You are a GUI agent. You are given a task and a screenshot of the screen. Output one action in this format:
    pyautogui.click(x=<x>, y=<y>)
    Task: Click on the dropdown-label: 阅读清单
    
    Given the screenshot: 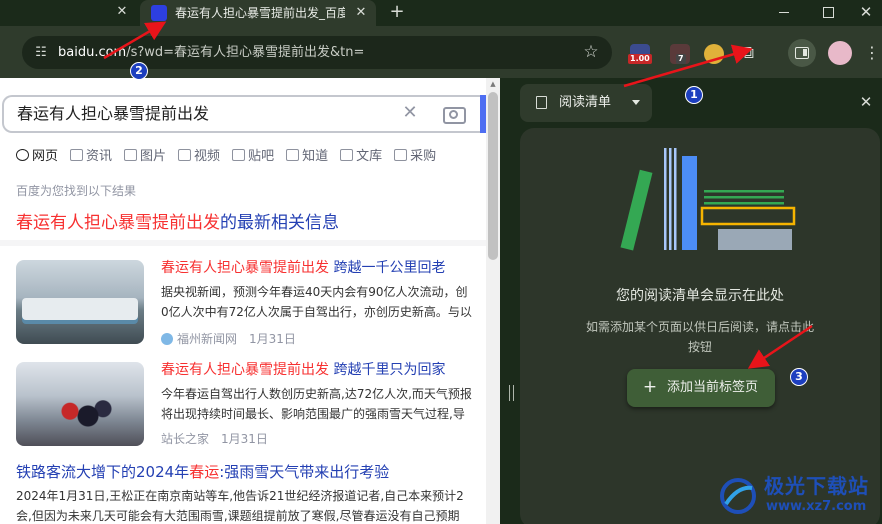 What is the action you would take?
    pyautogui.click(x=585, y=102)
    